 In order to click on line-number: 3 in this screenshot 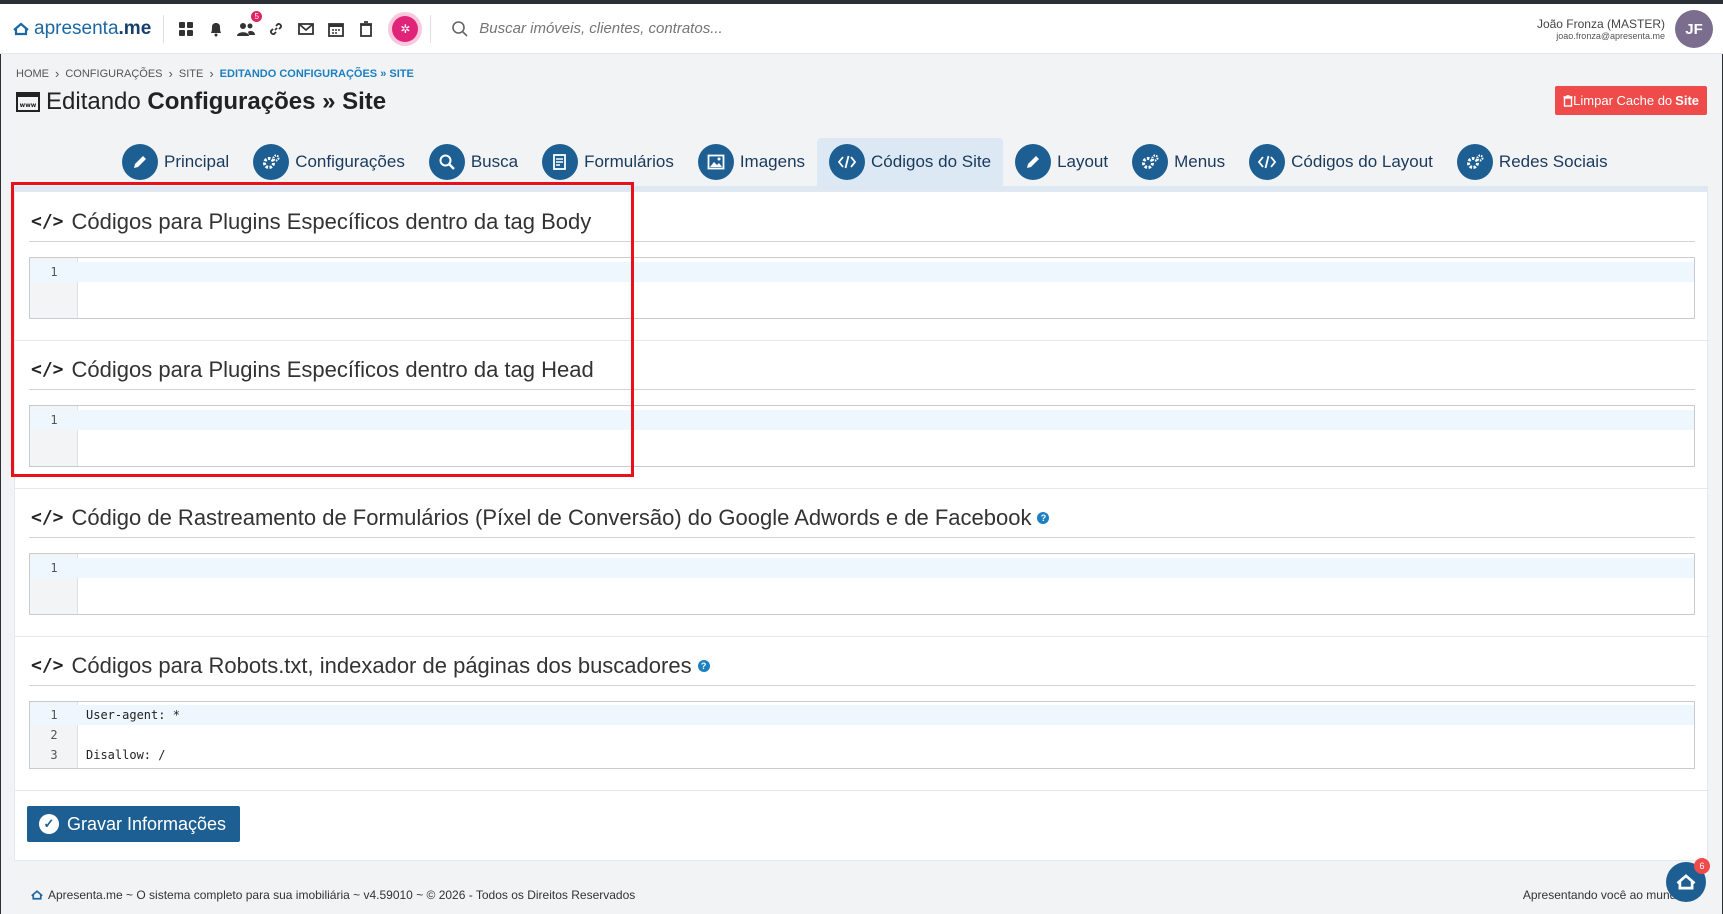, I will do `click(54, 755)`.